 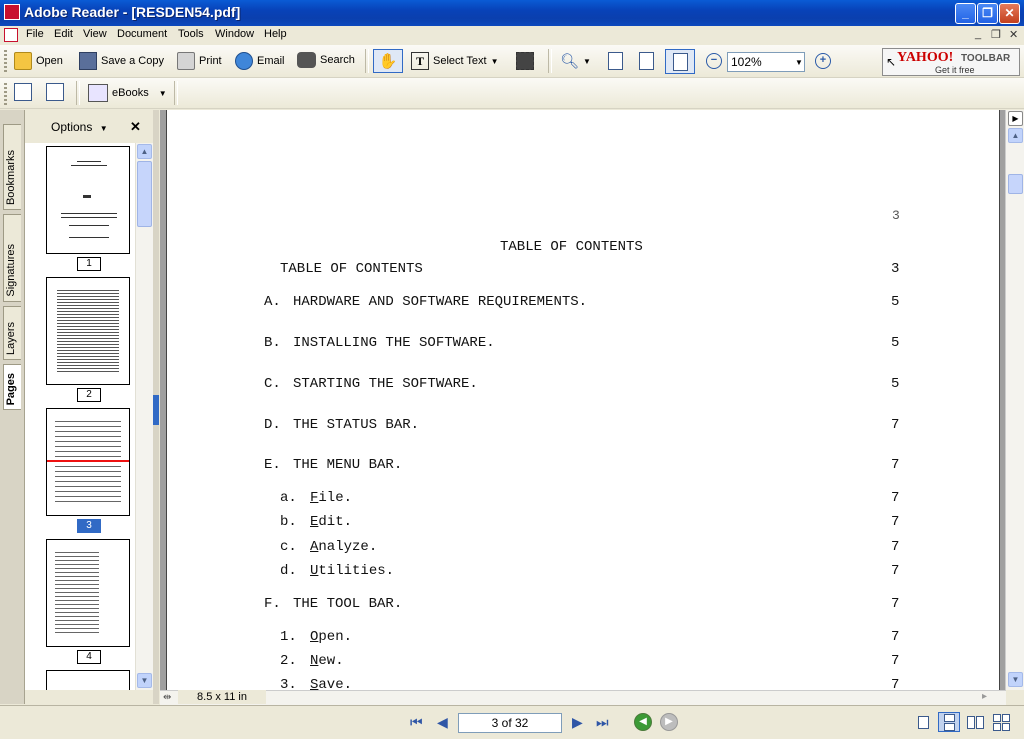 What do you see at coordinates (142, 34) in the screenshot?
I see `menu-document: Document` at bounding box center [142, 34].